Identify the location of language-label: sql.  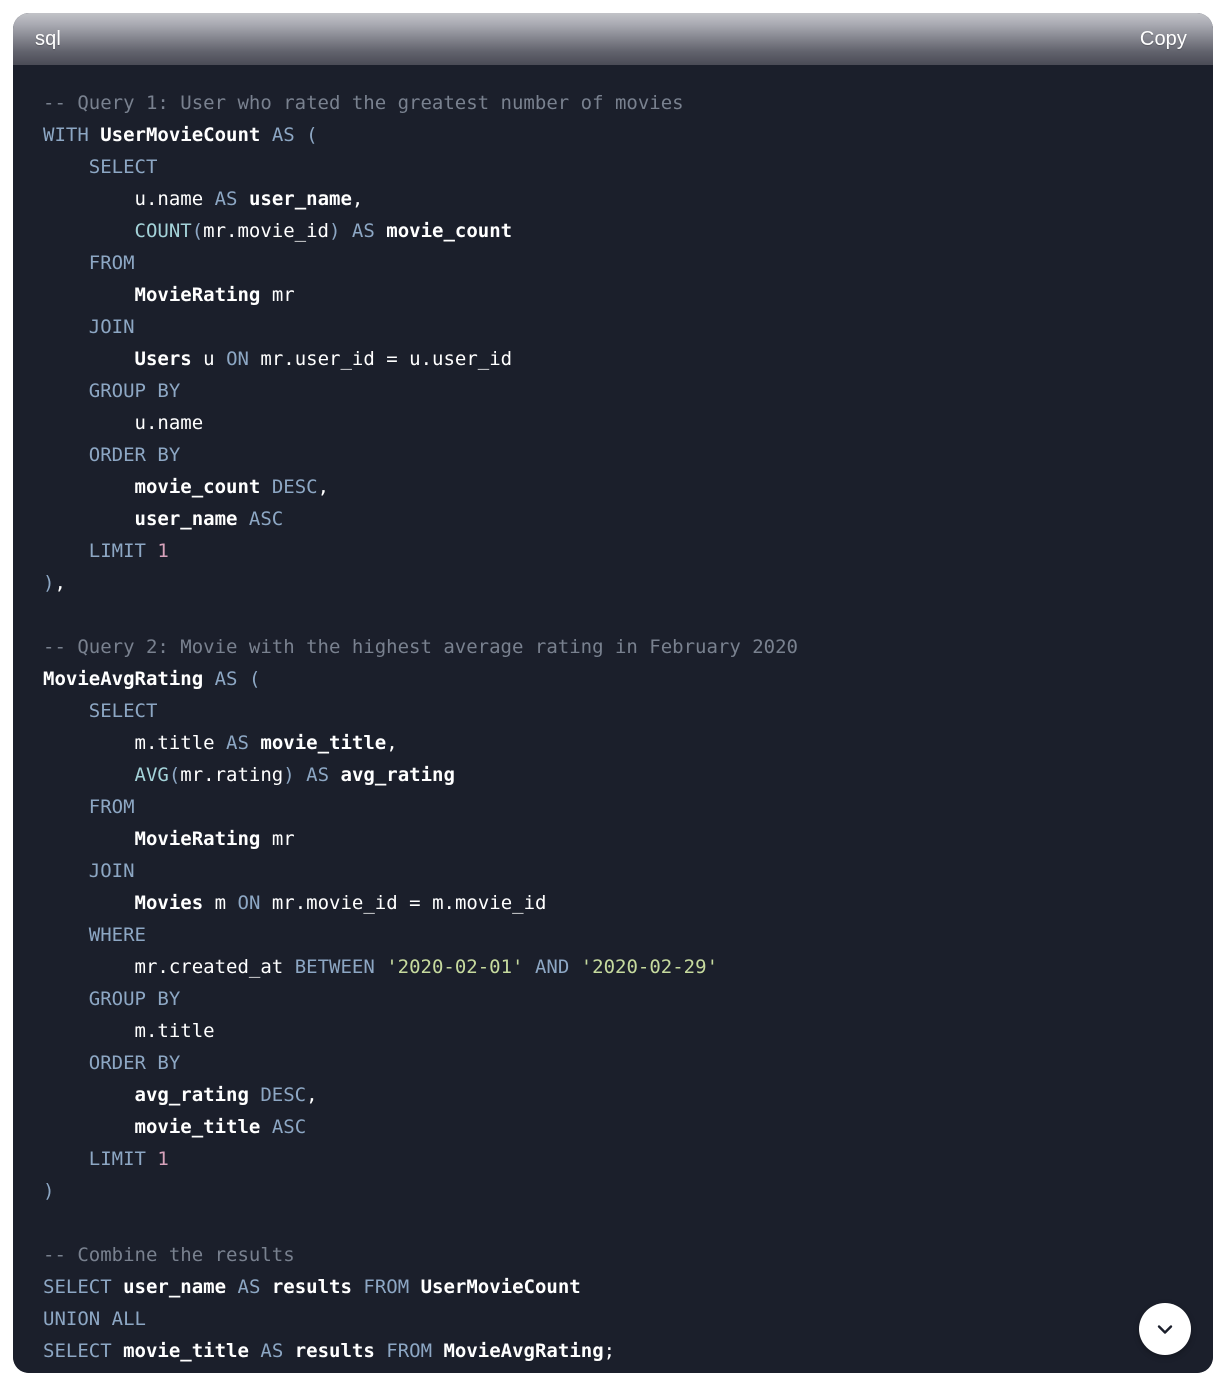
(48, 39).